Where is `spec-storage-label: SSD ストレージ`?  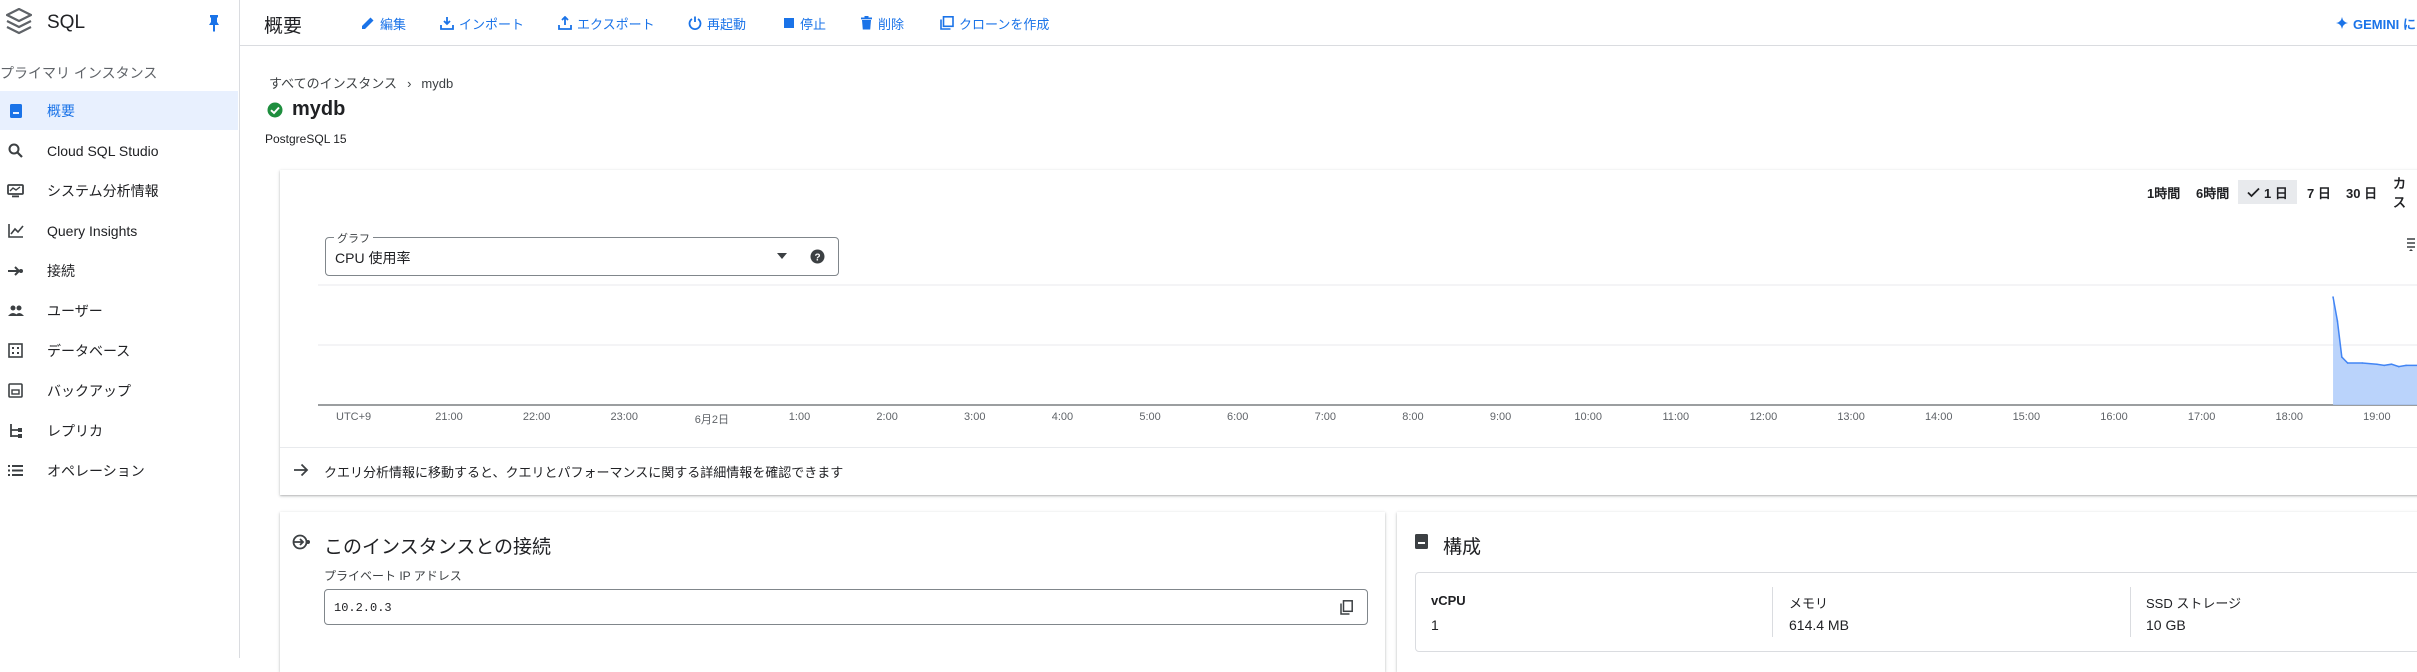
spec-storage-label: SSD ストレージ is located at coordinates (2194, 603).